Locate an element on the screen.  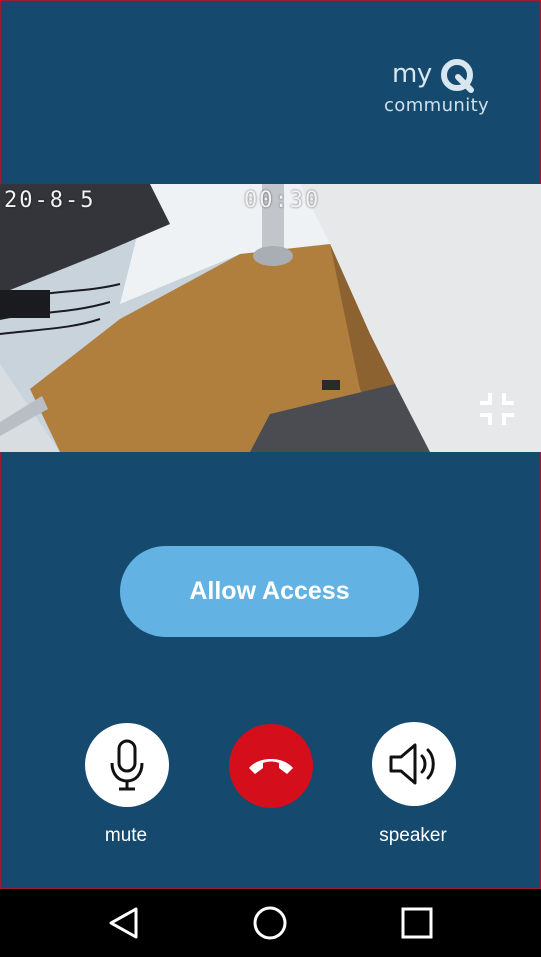
android-navigation-bar is located at coordinates (270, 923).